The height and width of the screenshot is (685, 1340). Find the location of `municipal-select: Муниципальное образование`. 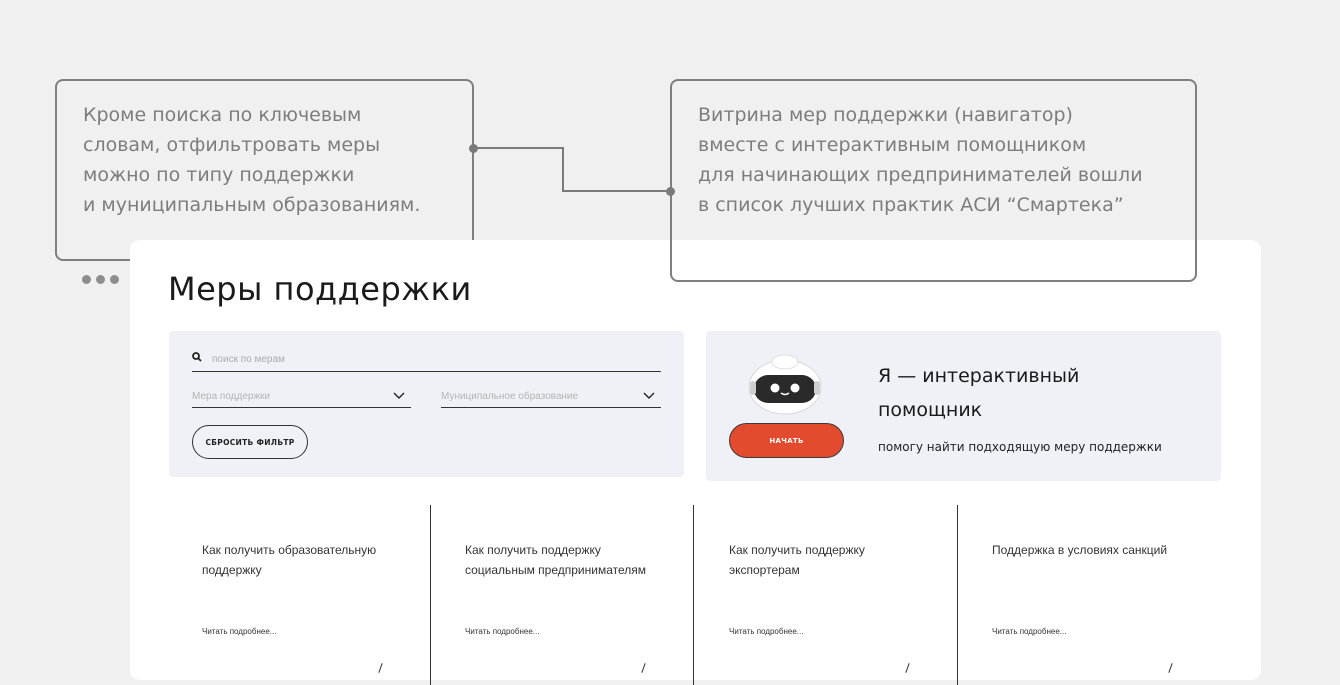

municipal-select: Муниципальное образование is located at coordinates (551, 398).